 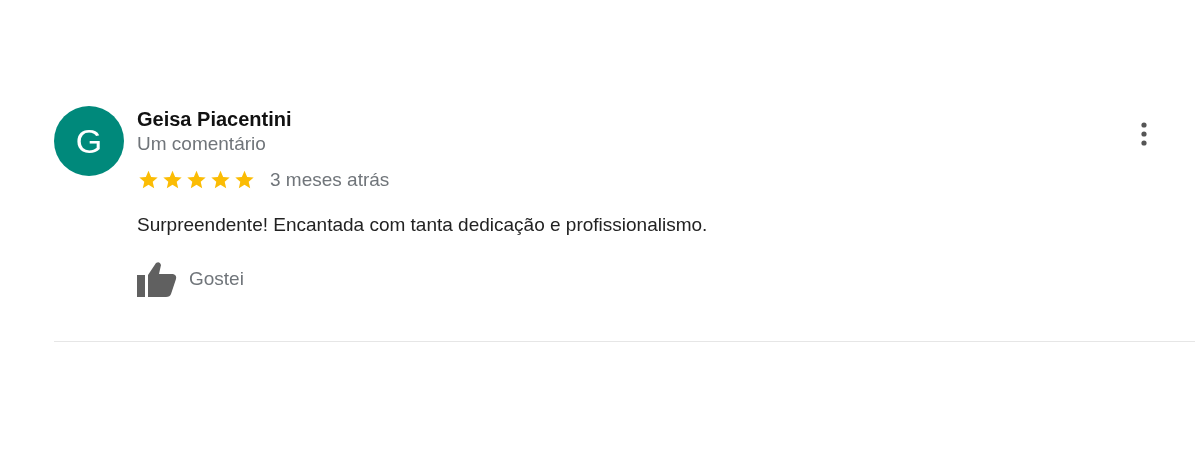 What do you see at coordinates (202, 144) in the screenshot?
I see `review-count: Um comentário` at bounding box center [202, 144].